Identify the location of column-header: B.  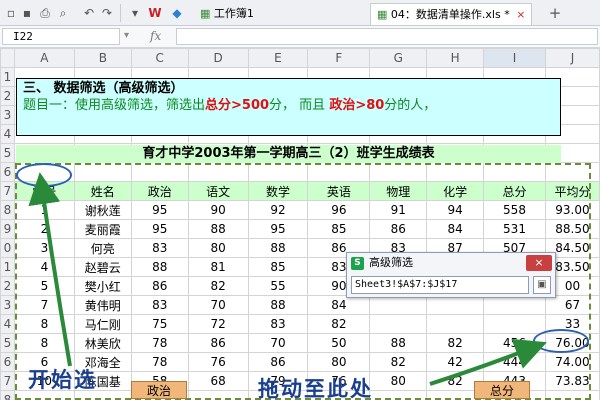
(102, 58).